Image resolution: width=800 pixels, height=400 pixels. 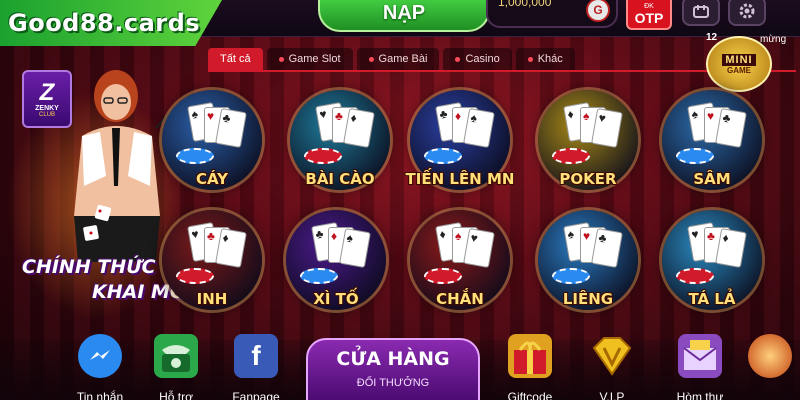 What do you see at coordinates (530, 395) in the screenshot?
I see `giftcode-label: Giftcode` at bounding box center [530, 395].